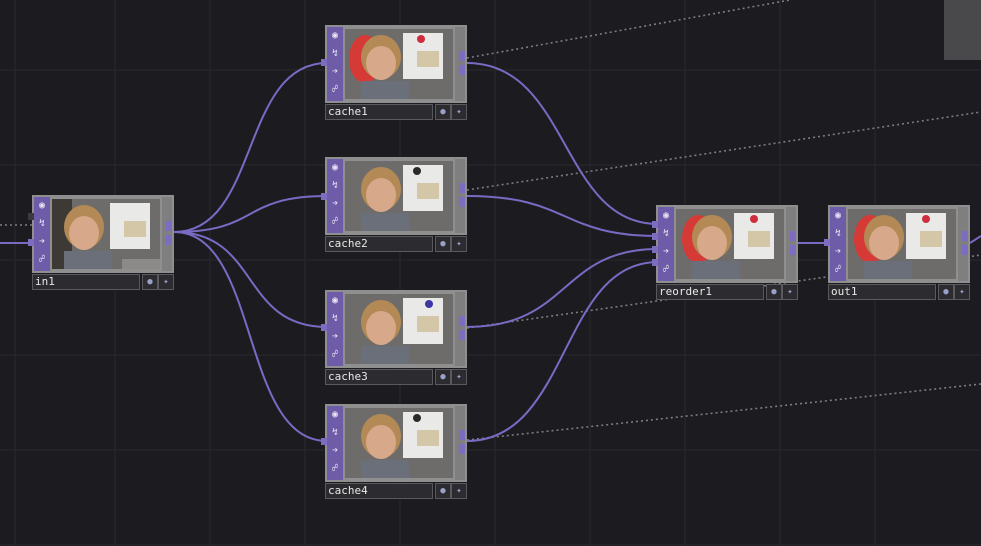 The height and width of the screenshot is (546, 981). I want to click on node-label: reorder1, so click(710, 292).